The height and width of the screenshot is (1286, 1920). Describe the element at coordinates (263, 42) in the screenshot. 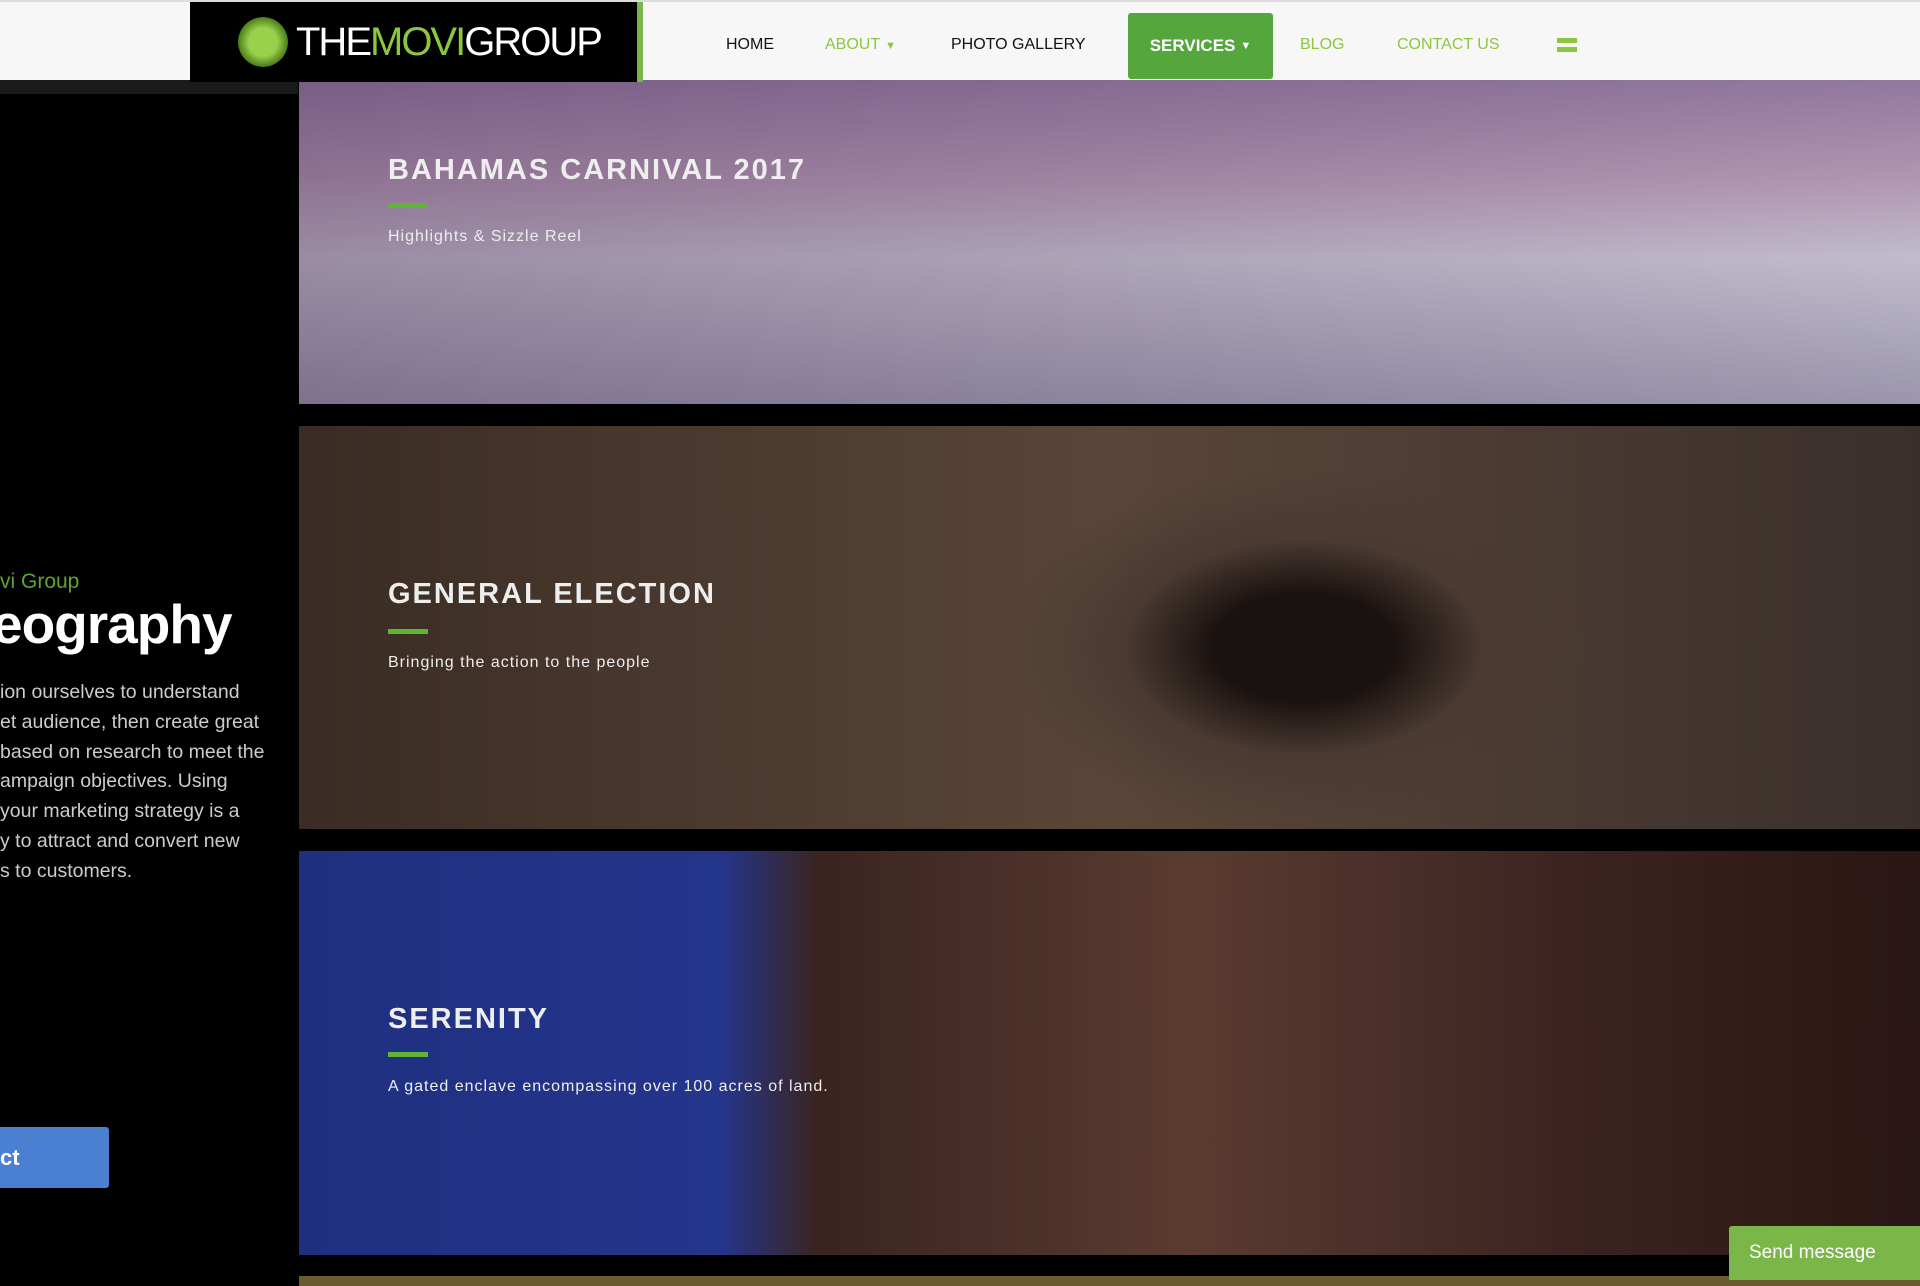

I see `logo-mark-icon` at that location.